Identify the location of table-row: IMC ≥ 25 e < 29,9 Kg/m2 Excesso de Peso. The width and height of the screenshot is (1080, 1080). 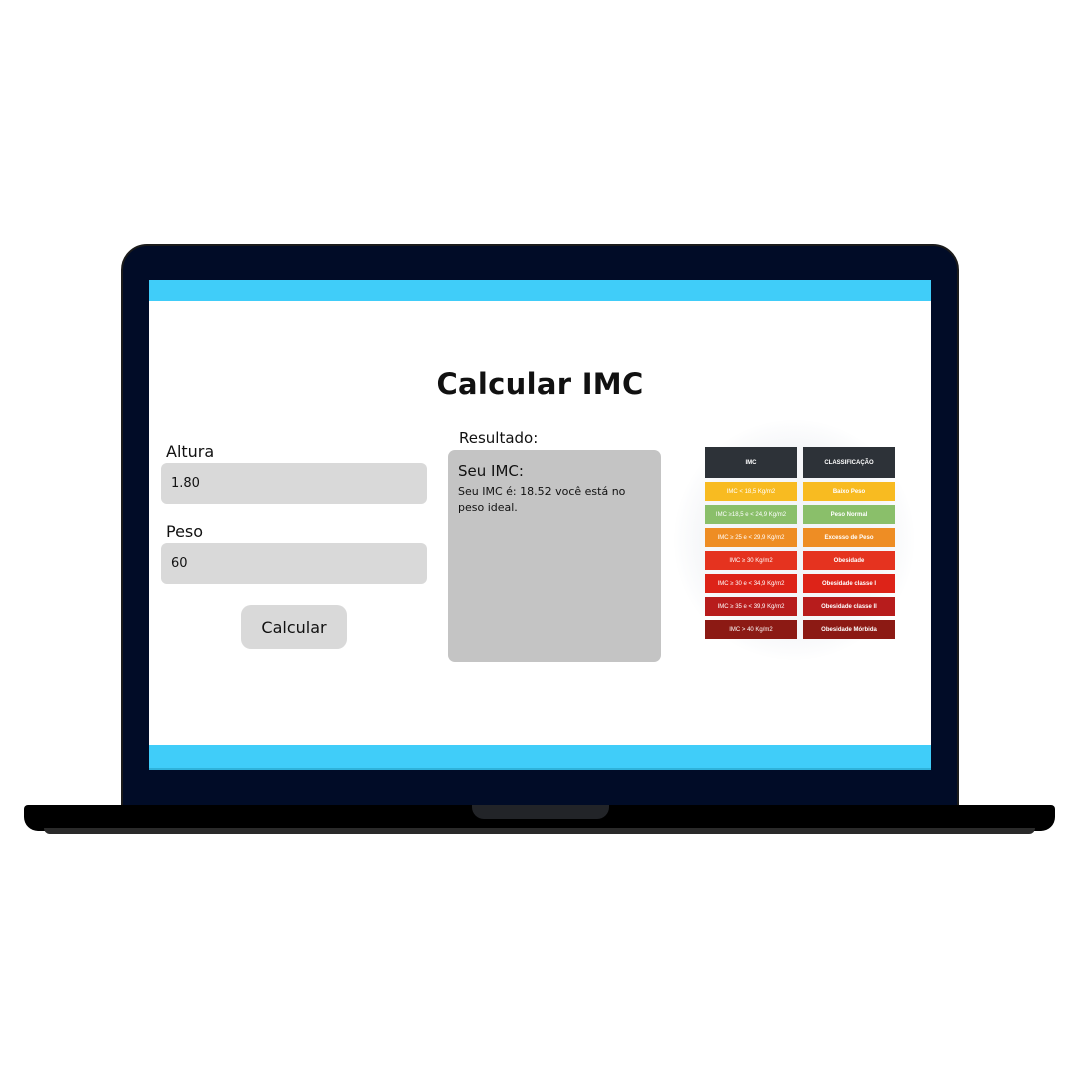
(800, 537).